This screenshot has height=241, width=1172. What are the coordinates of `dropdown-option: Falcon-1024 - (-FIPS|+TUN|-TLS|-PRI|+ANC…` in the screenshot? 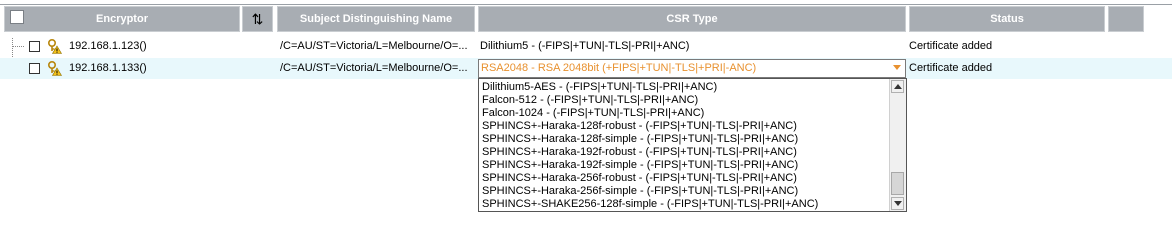 It's located at (593, 113).